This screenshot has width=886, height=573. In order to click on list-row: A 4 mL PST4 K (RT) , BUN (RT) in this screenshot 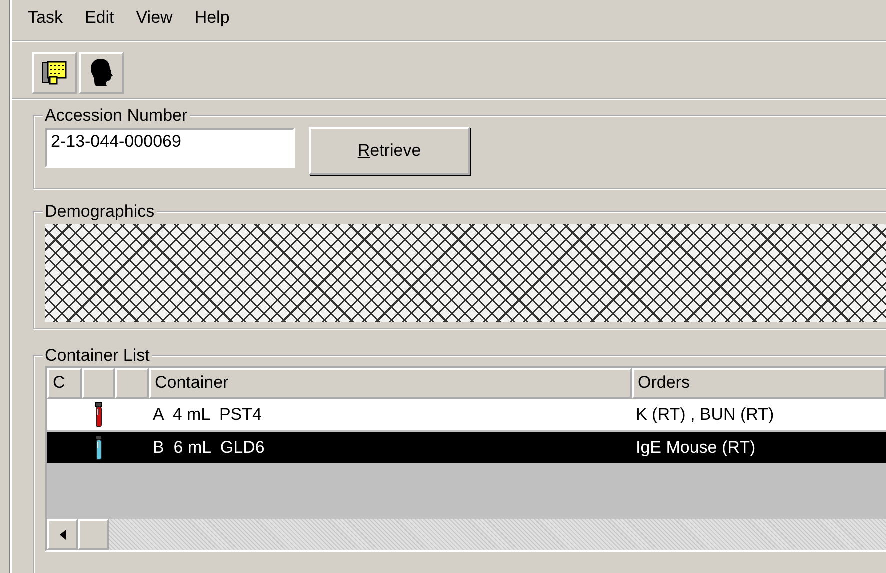, I will do `click(466, 415)`.